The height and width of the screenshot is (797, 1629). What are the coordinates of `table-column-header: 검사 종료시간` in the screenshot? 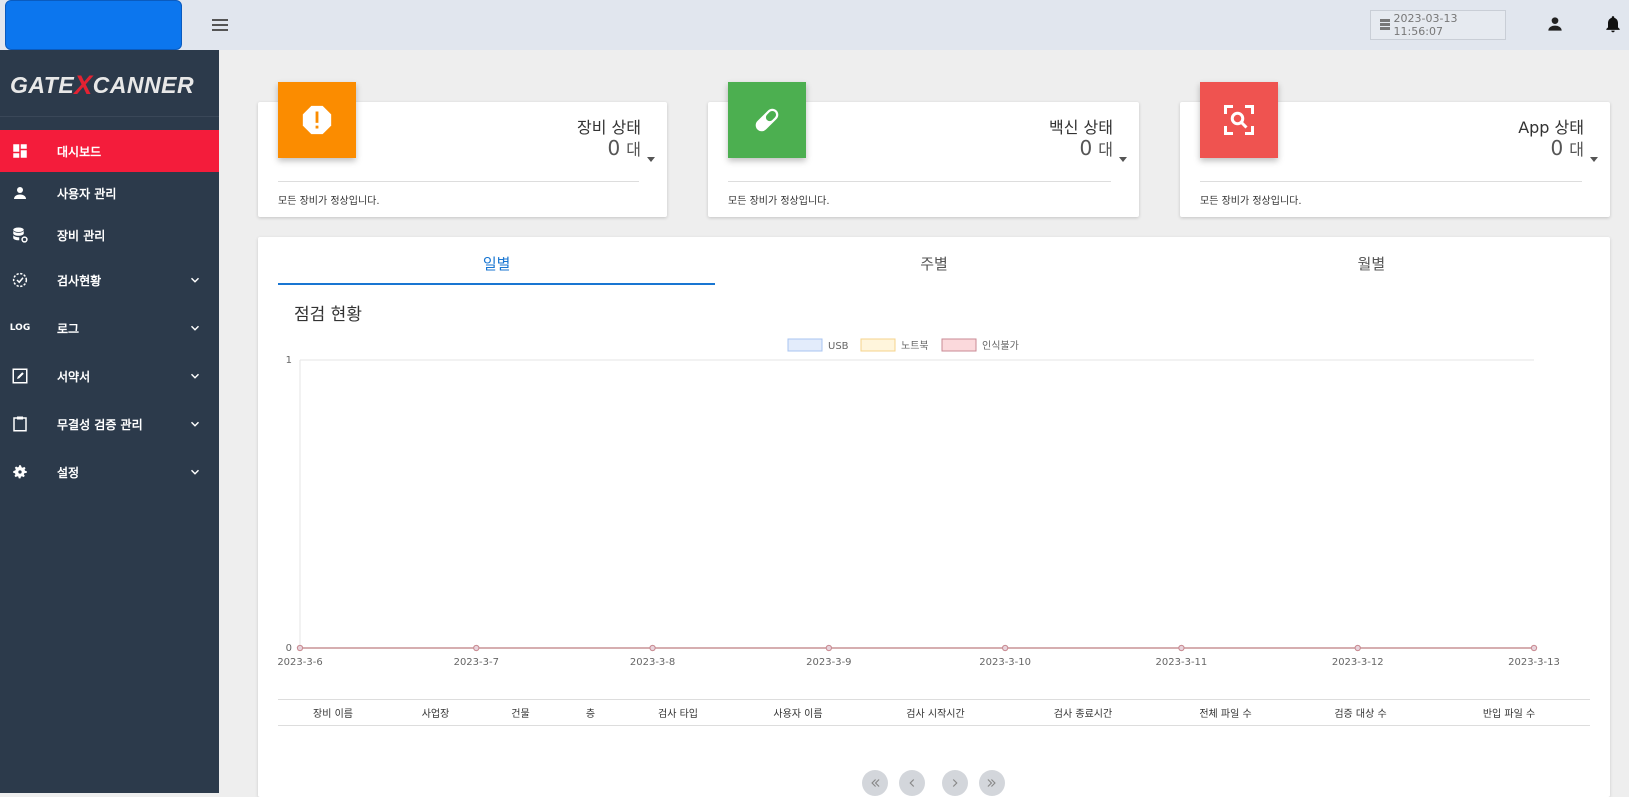 It's located at (1083, 714).